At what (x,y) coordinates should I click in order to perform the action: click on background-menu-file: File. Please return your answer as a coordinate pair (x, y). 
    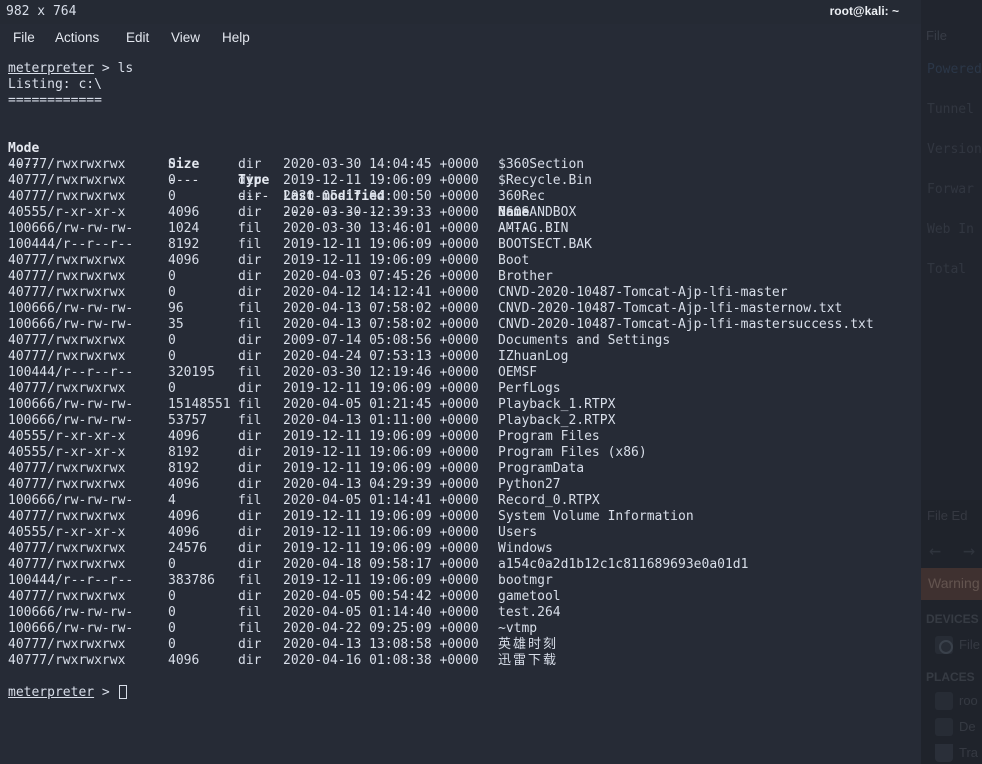
    Looking at the image, I should click on (936, 35).